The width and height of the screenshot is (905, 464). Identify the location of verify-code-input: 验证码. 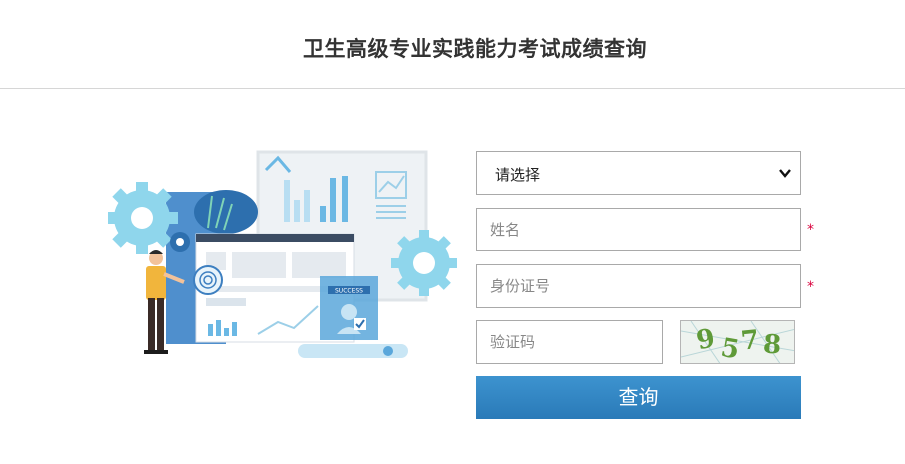
(569, 342).